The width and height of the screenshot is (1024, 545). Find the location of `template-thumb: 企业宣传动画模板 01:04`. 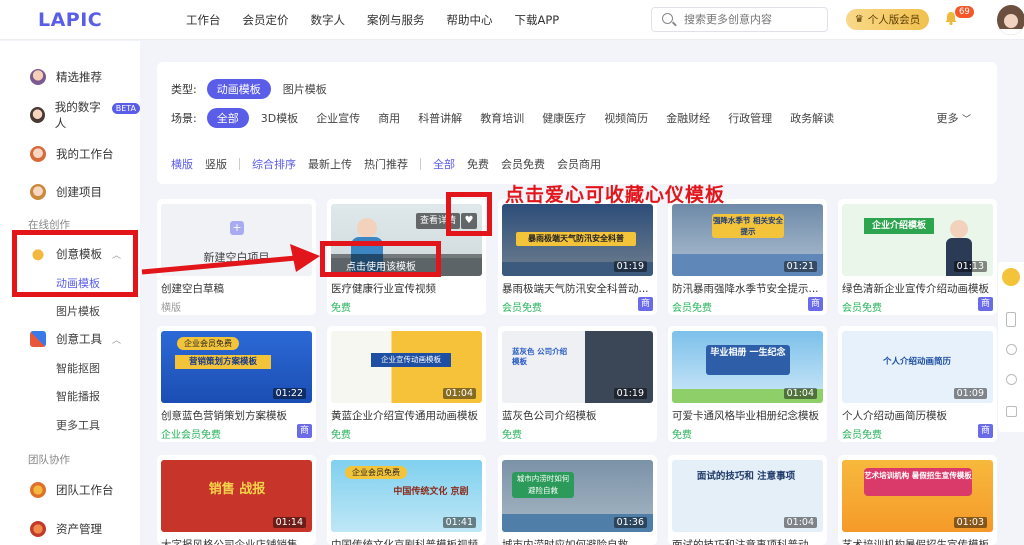

template-thumb: 企业宣传动画模板 01:04 is located at coordinates (406, 367).